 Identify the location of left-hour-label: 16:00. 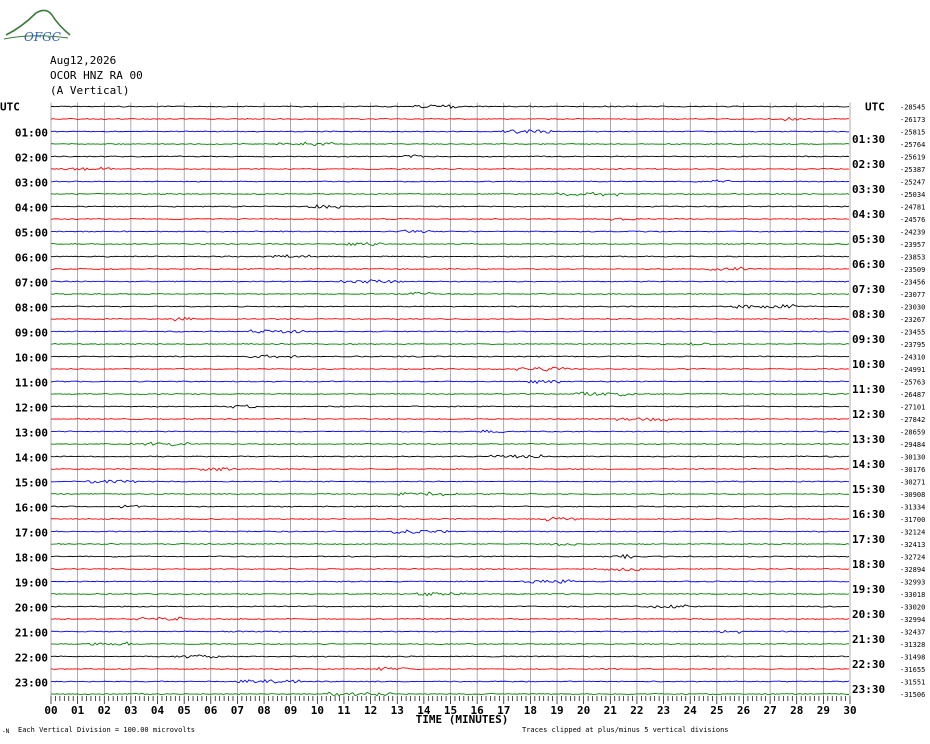
(31, 508).